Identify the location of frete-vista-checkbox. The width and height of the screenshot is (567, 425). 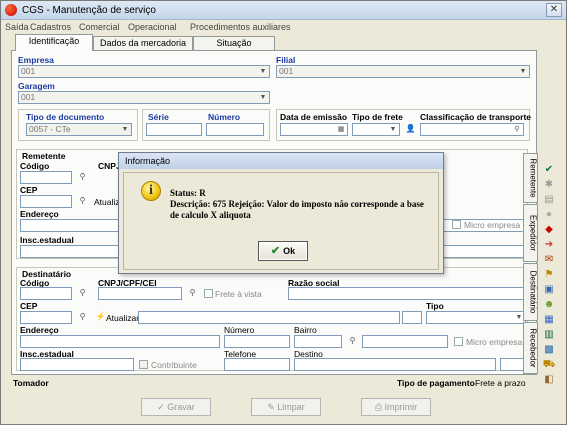
(208, 293).